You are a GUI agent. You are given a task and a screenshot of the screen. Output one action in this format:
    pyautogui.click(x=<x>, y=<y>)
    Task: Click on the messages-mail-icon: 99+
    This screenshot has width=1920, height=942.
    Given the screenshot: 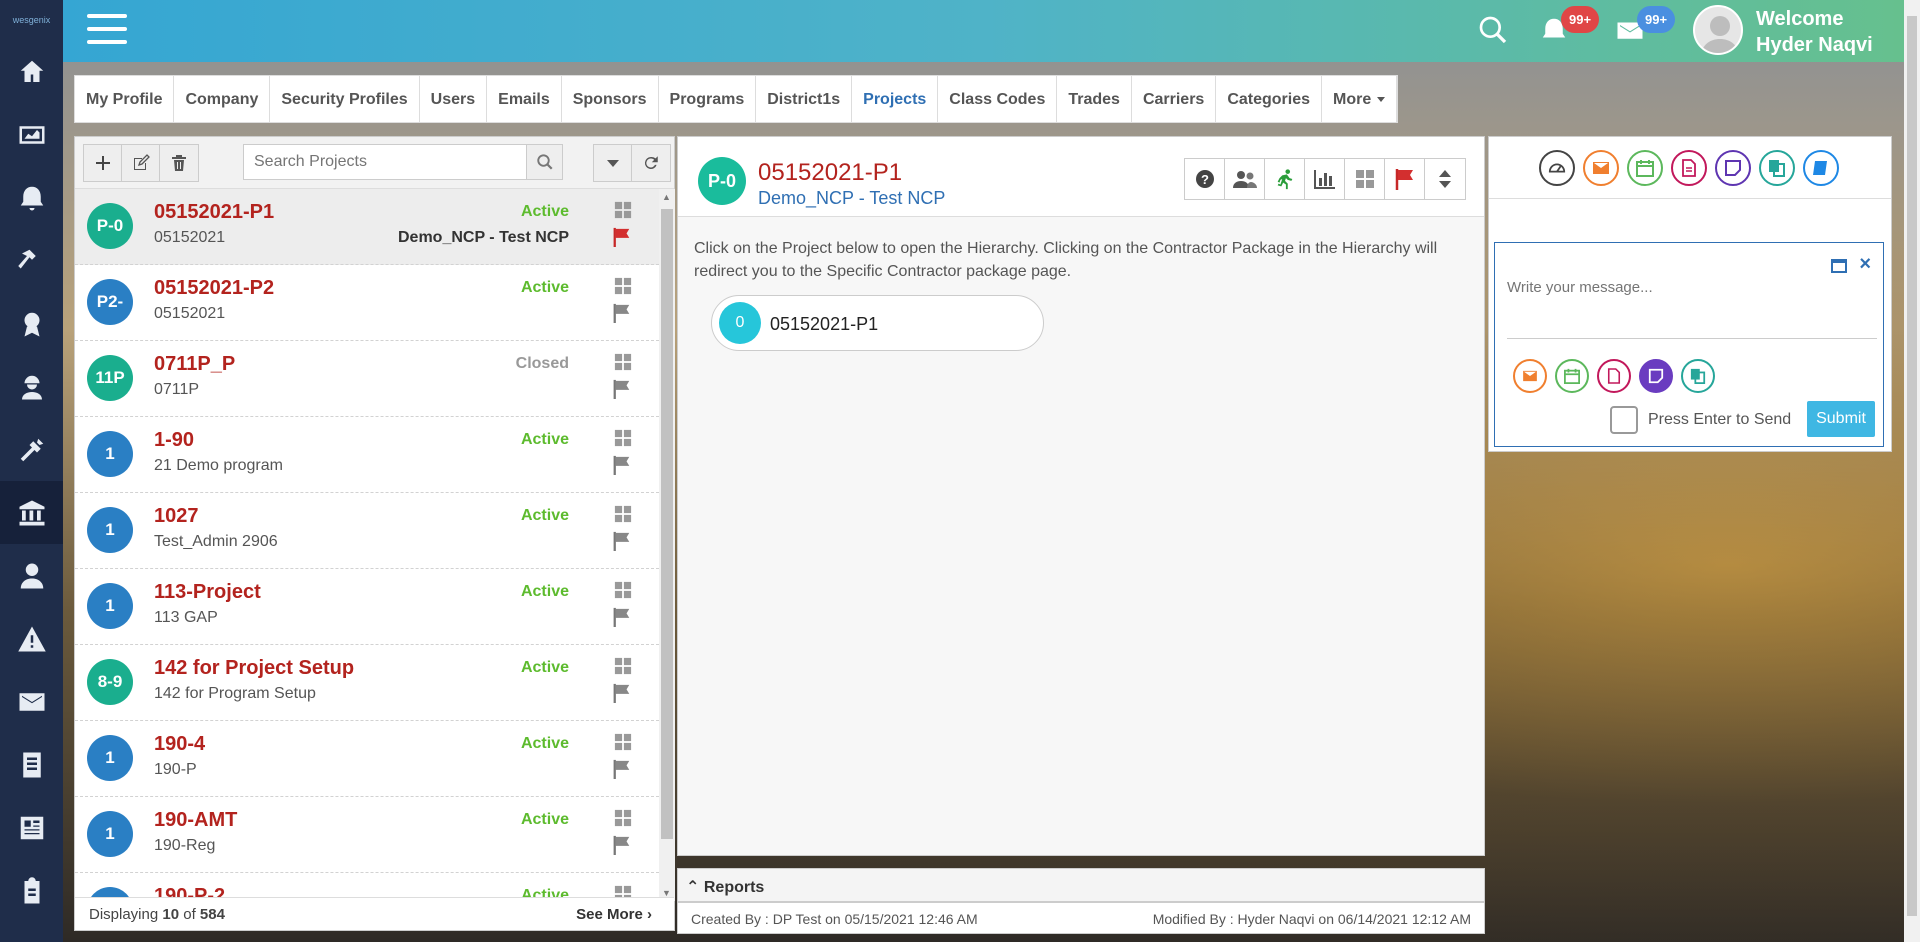 What is the action you would take?
    pyautogui.click(x=1645, y=27)
    